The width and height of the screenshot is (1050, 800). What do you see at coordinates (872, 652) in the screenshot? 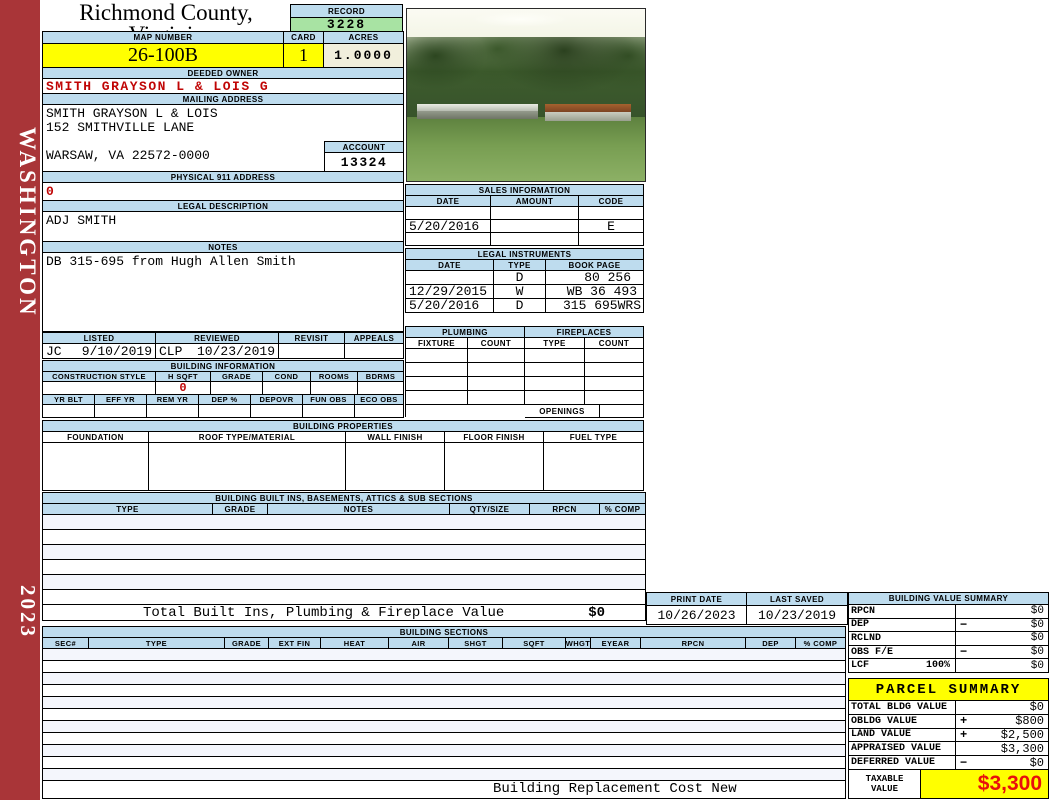
I see `bvs-label: OBS F/E` at bounding box center [872, 652].